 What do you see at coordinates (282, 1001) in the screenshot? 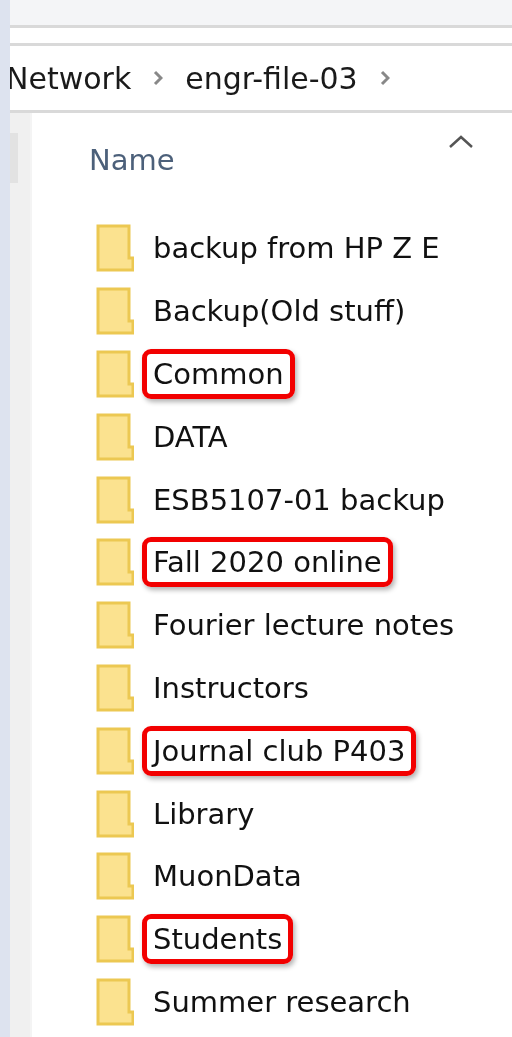
I see `folder-name: Summer research` at bounding box center [282, 1001].